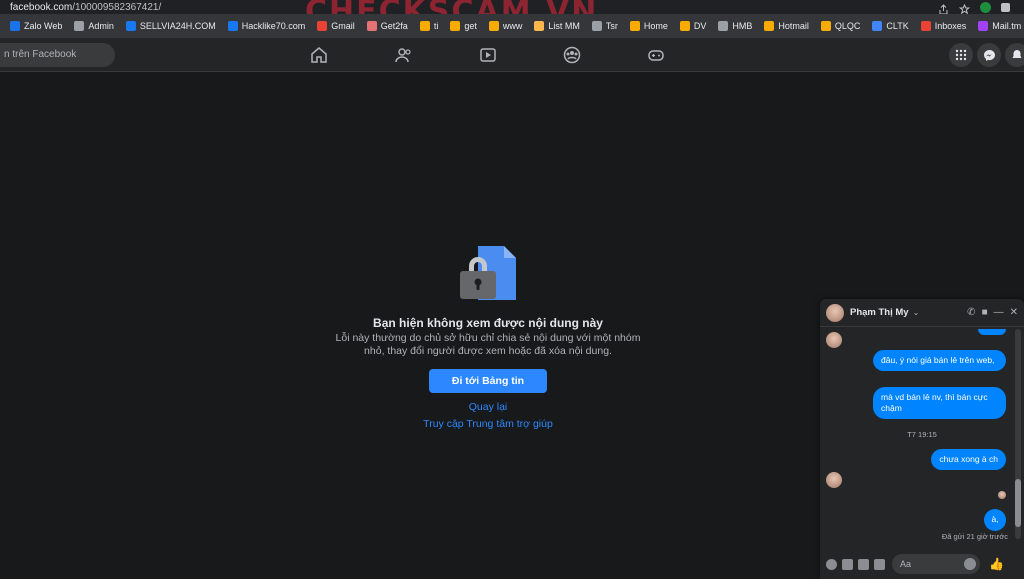 This screenshot has width=1024, height=579. Describe the element at coordinates (436, 26) in the screenshot. I see `bookmark-label: ti` at that location.